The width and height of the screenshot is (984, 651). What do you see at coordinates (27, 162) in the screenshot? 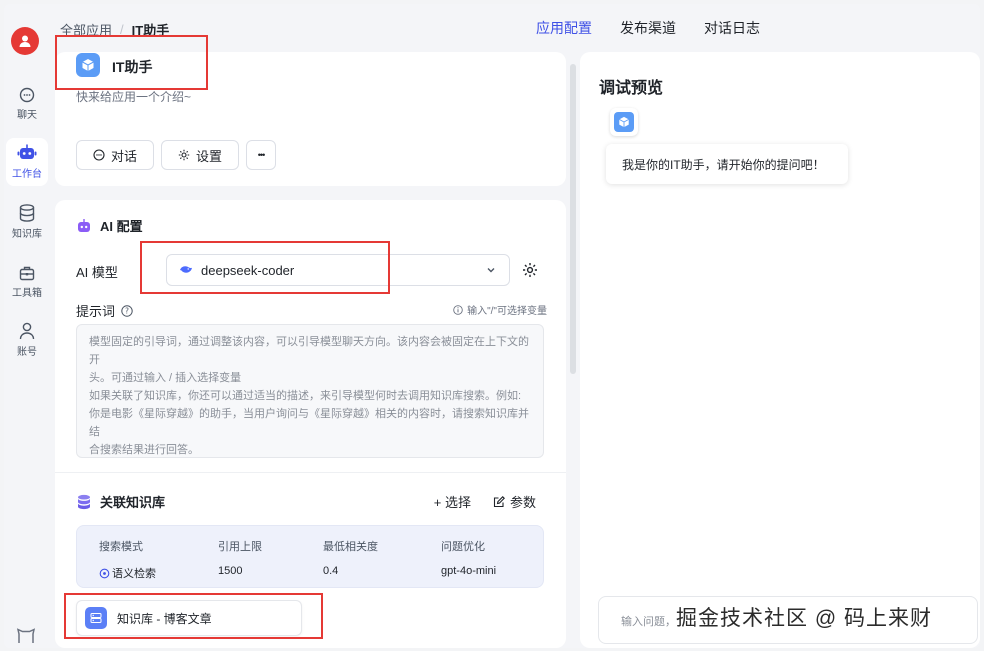
I see `sidebar-item-workbench: 工作台` at bounding box center [27, 162].